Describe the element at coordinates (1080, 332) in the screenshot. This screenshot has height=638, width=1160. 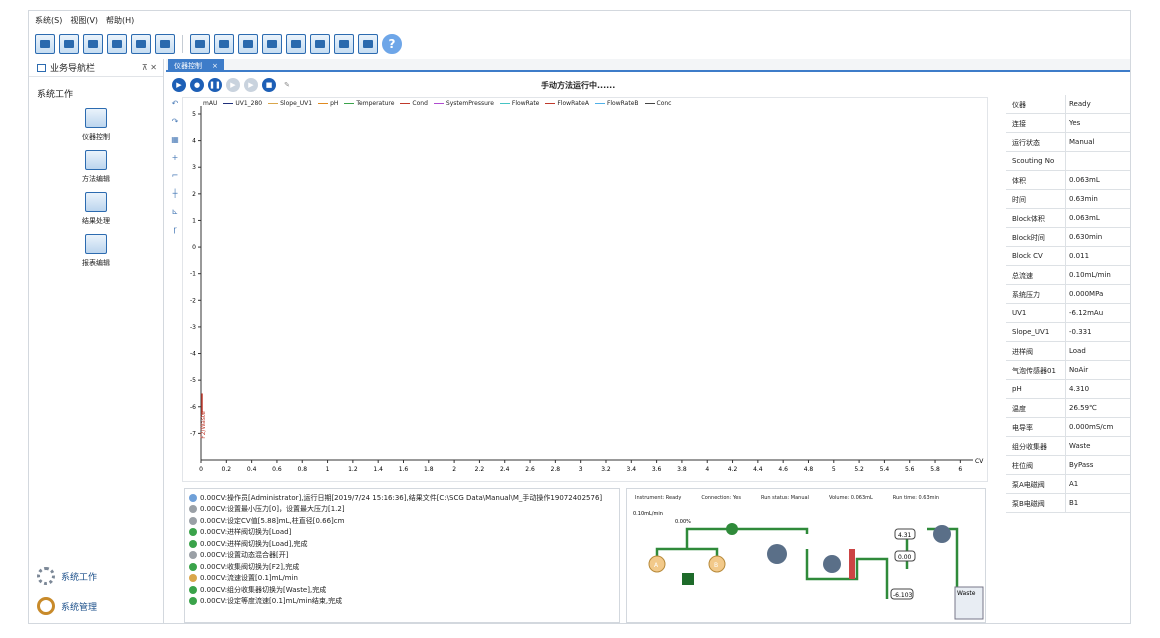
I see `property-value: -0.331` at that location.